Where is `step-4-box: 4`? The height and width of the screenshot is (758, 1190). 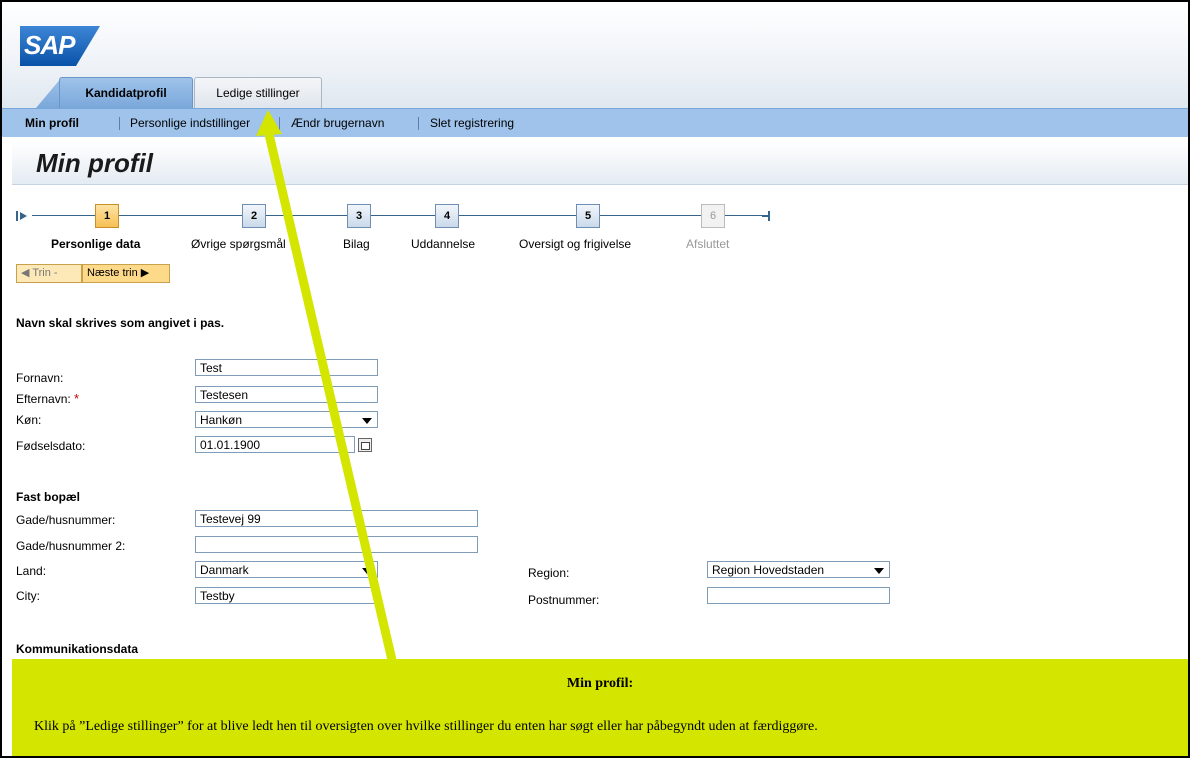 step-4-box: 4 is located at coordinates (447, 216).